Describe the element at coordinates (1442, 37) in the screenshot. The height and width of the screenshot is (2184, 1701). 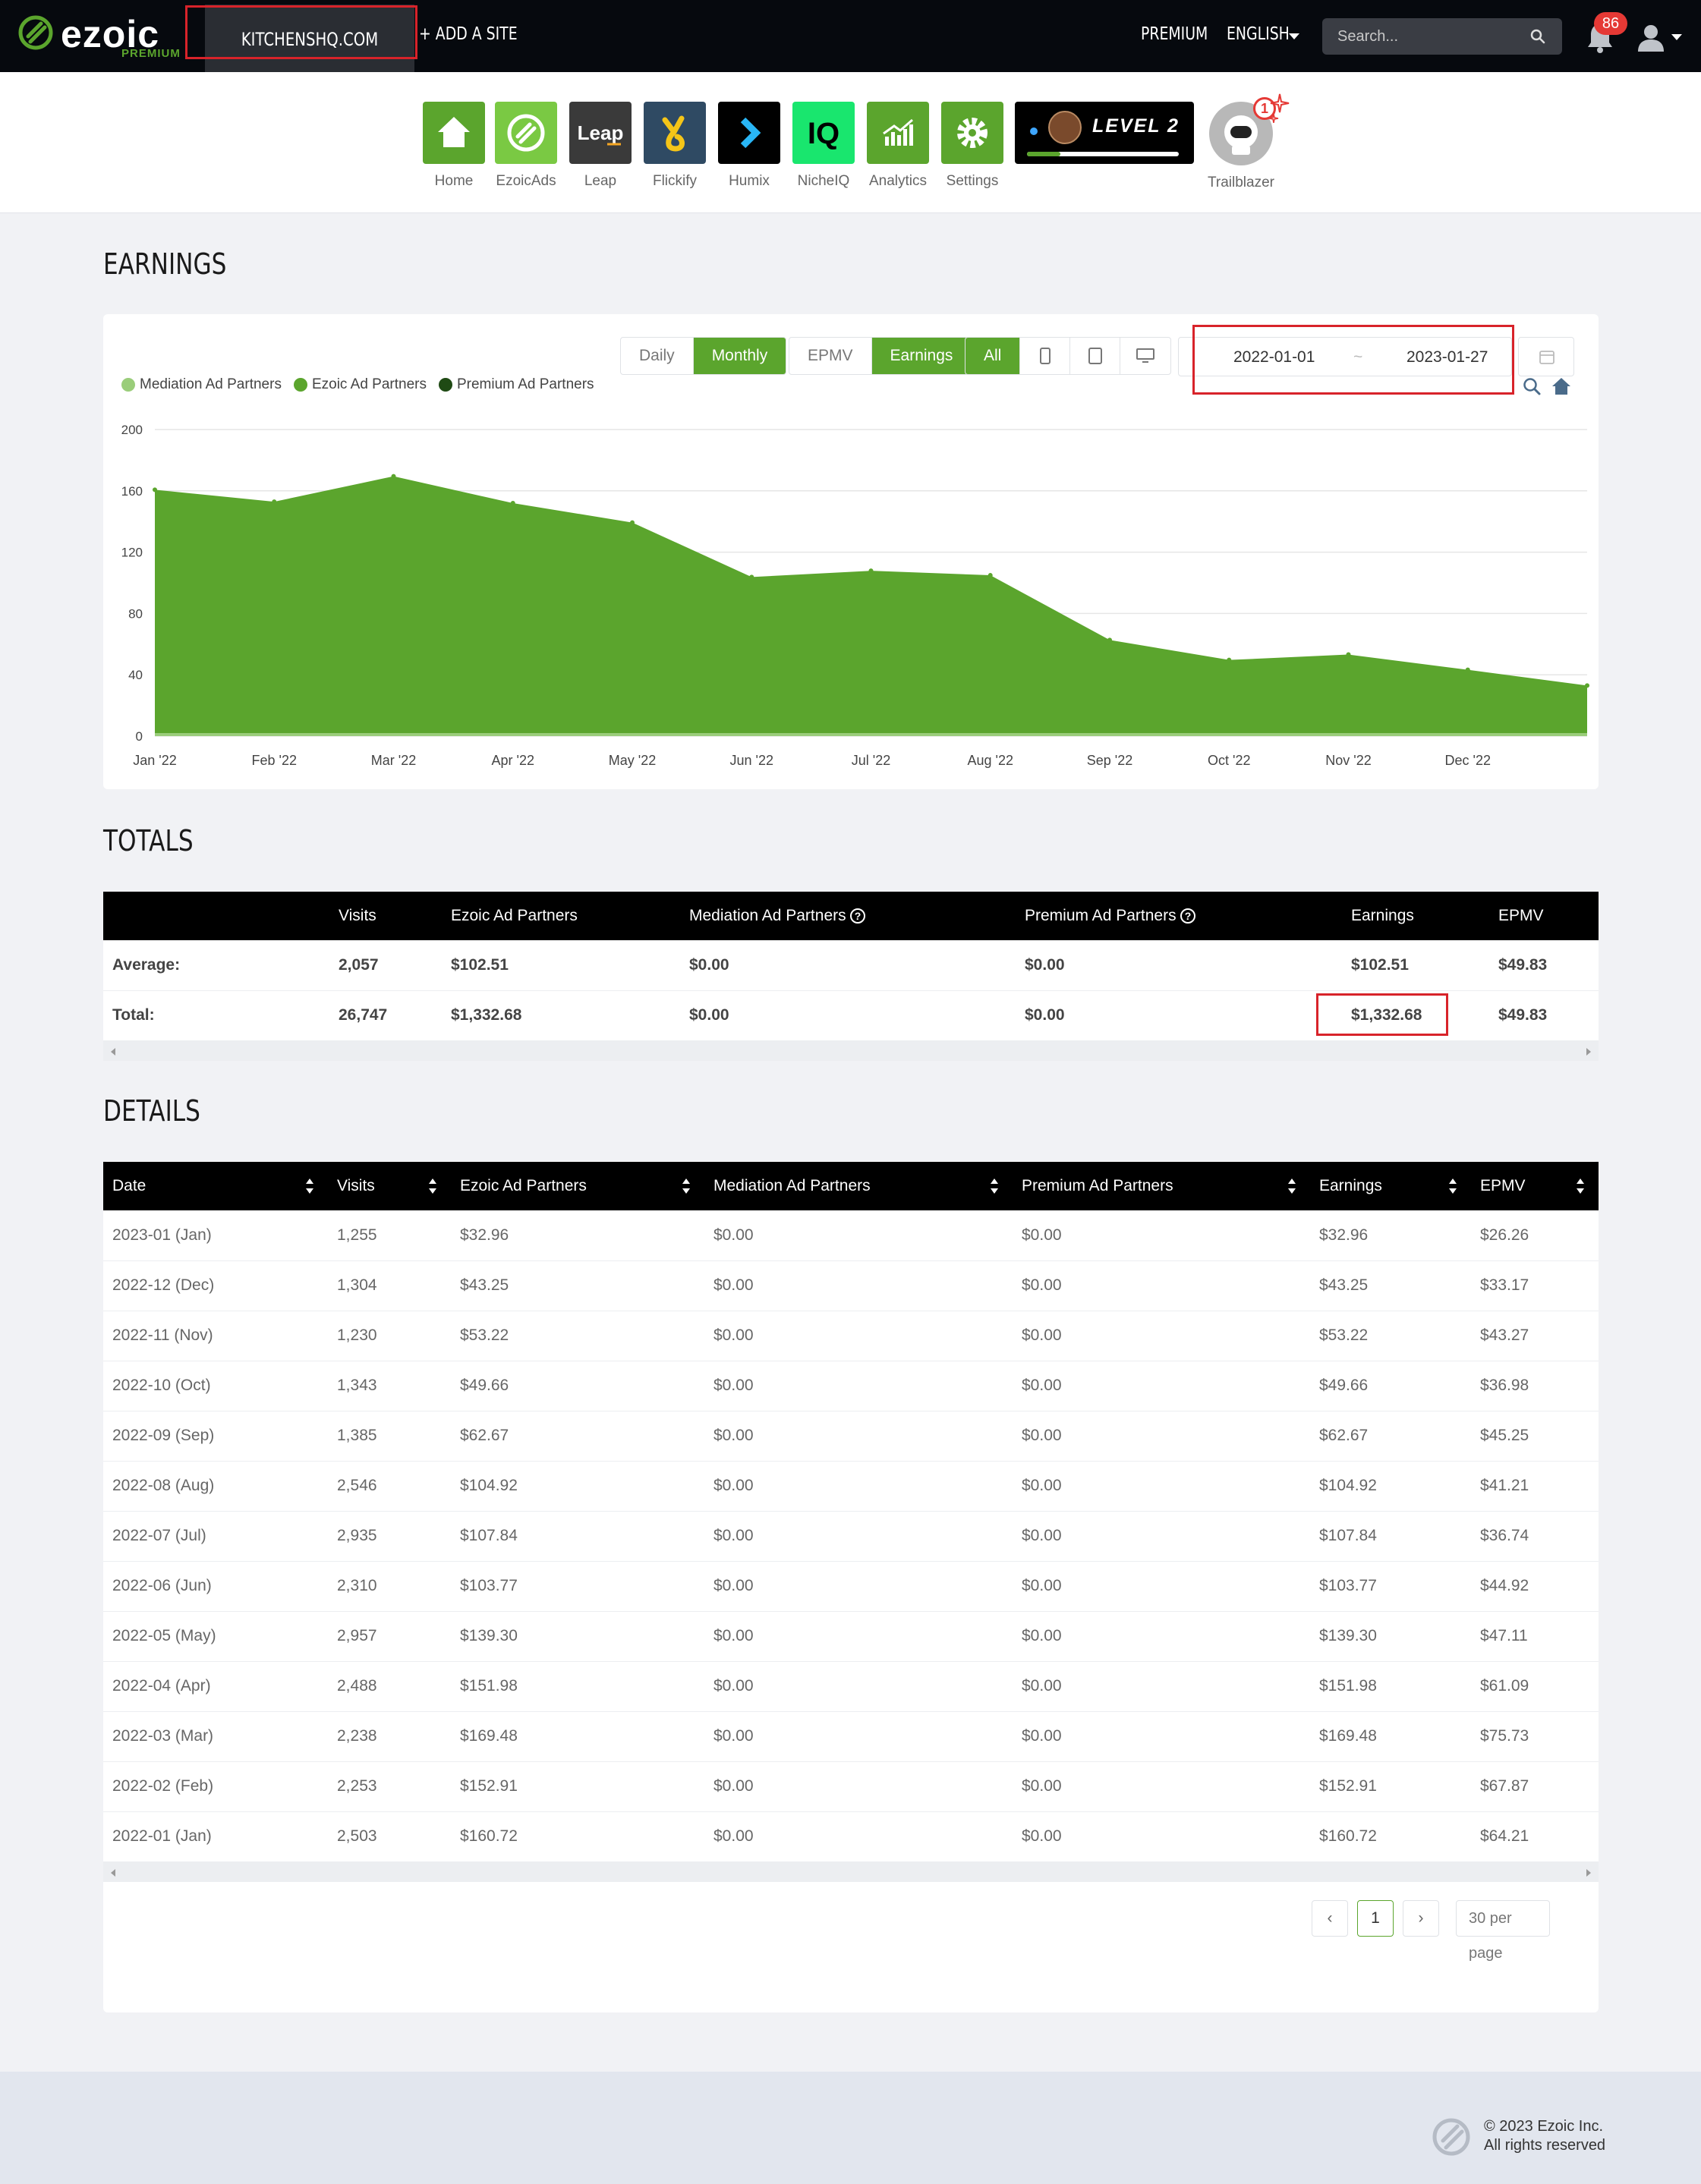
I see `search-input` at that location.